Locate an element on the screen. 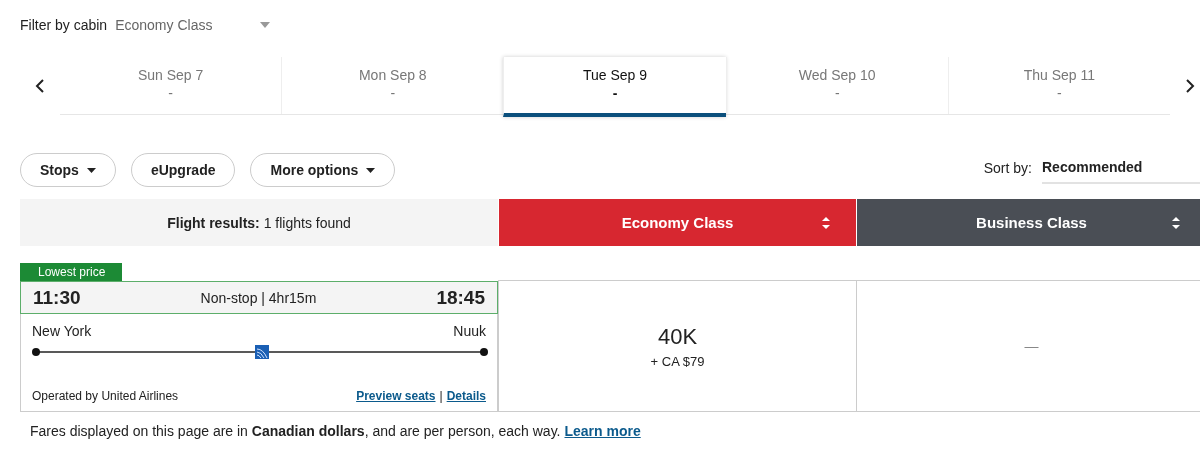 The image size is (1200, 449). fare-miles: 40K is located at coordinates (677, 336).